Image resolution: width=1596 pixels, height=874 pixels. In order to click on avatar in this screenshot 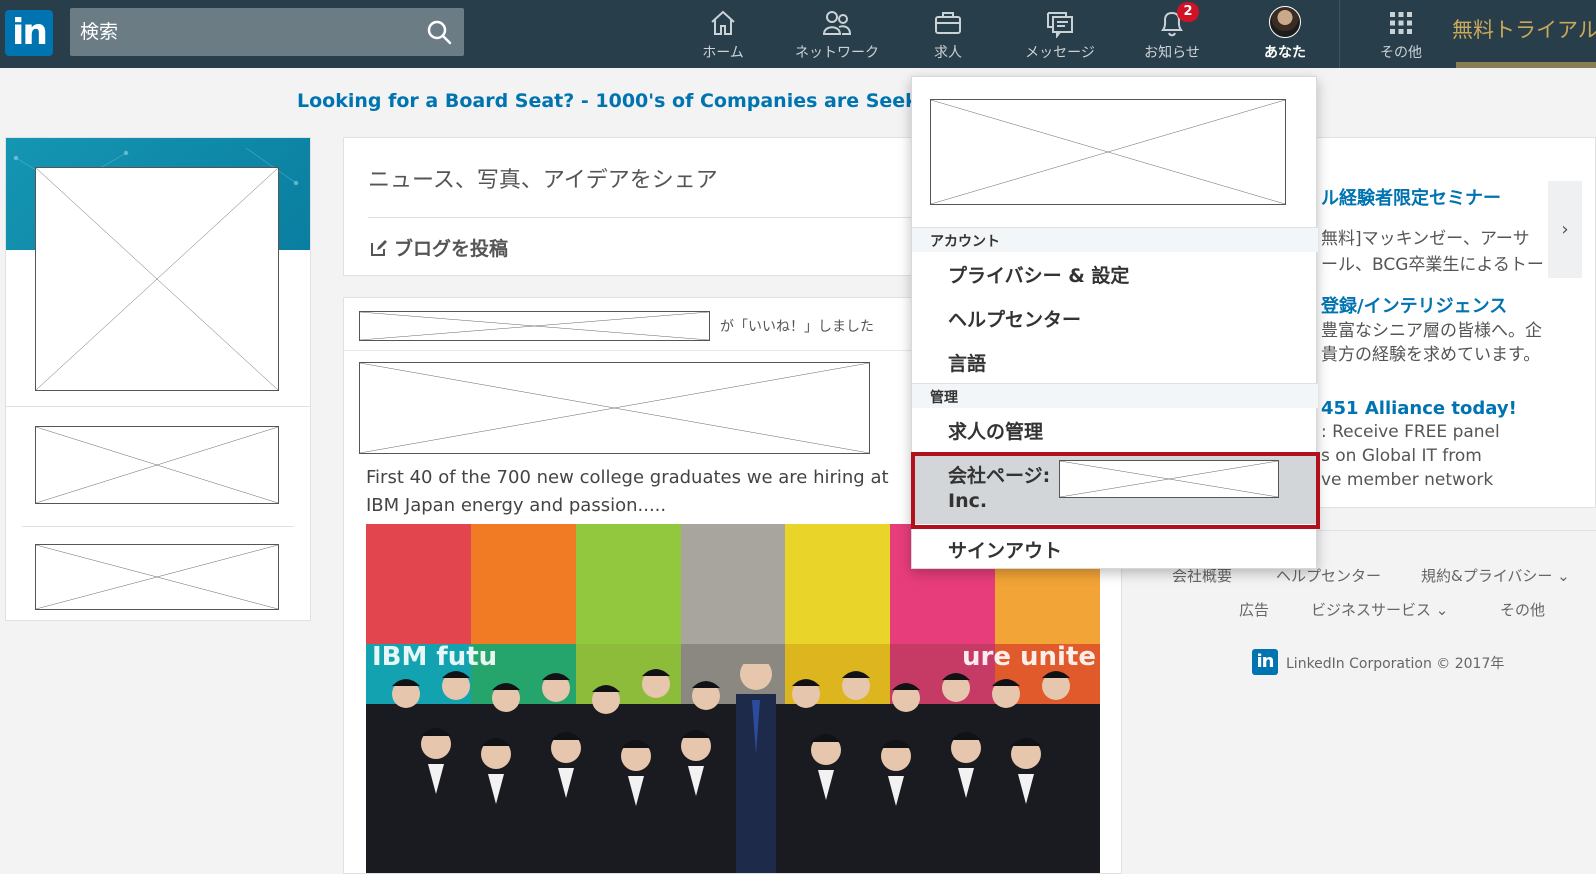, I will do `click(1285, 22)`.